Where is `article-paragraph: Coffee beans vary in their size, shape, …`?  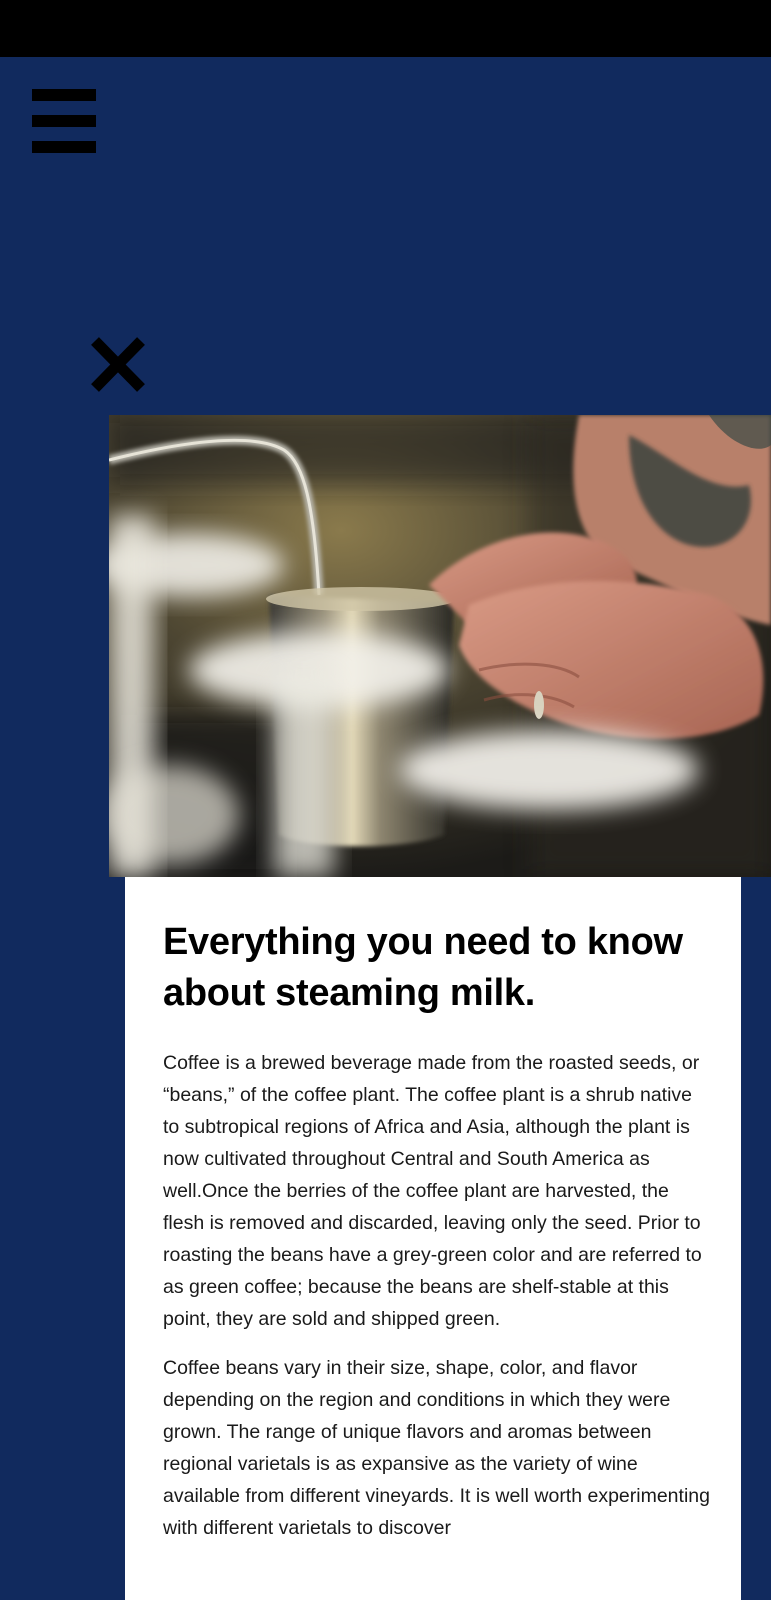 article-paragraph: Coffee beans vary in their size, shape, … is located at coordinates (436, 1448).